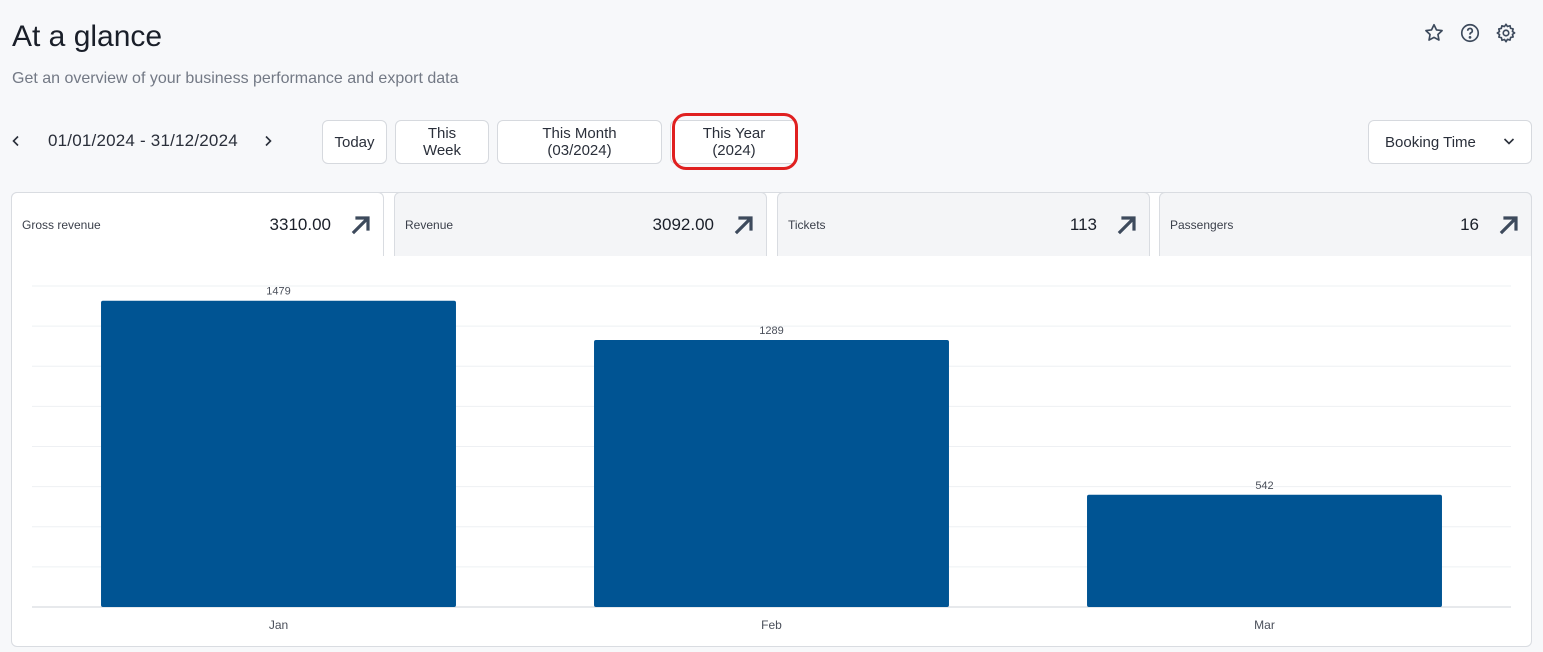  I want to click on help-icon, so click(1470, 33).